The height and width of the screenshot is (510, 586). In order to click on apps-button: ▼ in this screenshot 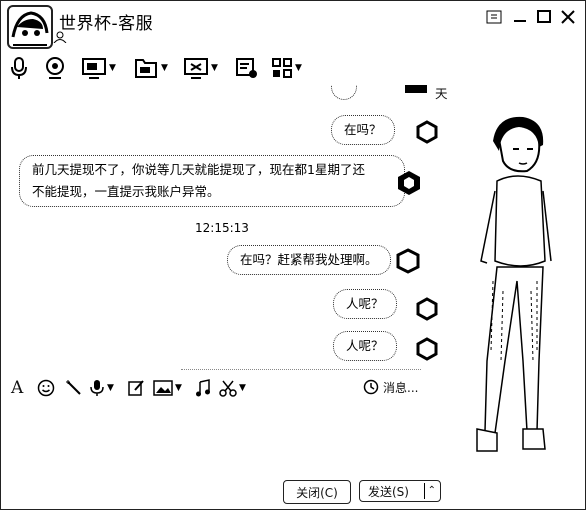, I will do `click(286, 68)`.